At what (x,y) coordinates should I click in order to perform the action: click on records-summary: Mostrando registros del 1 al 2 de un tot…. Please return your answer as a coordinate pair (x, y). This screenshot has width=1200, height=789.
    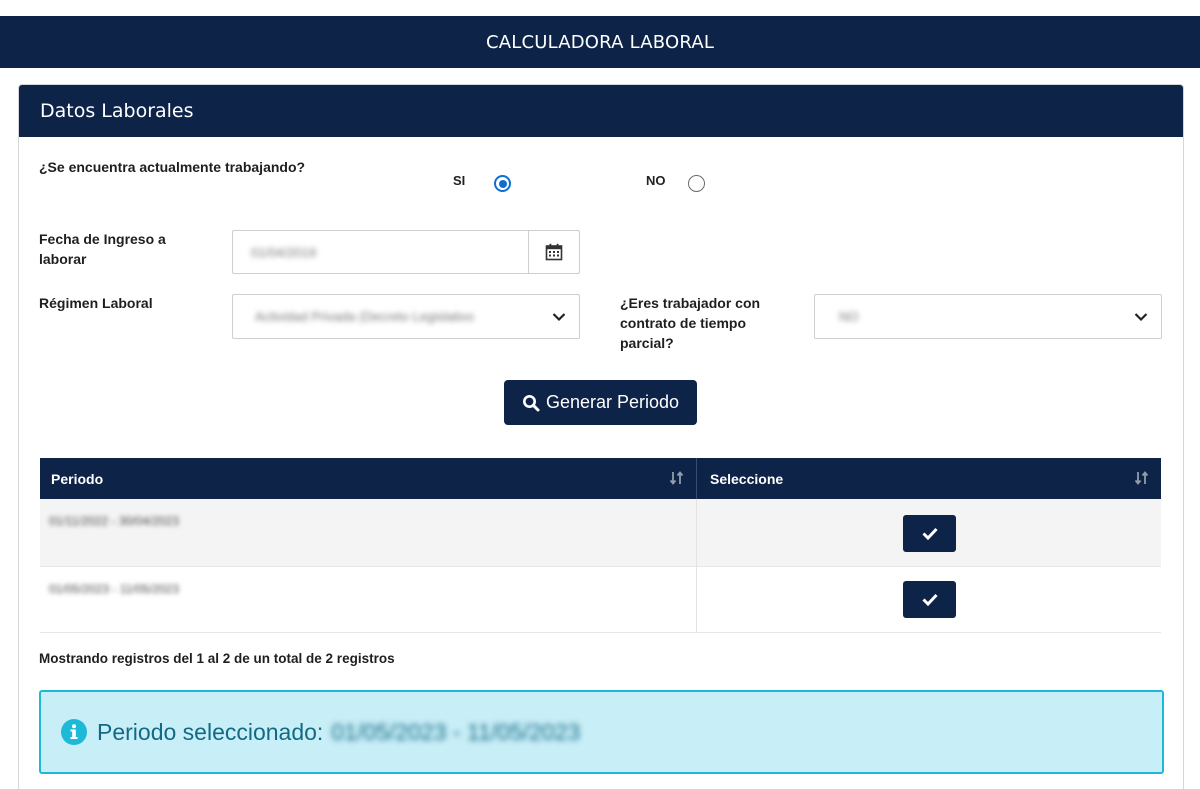
    Looking at the image, I should click on (217, 658).